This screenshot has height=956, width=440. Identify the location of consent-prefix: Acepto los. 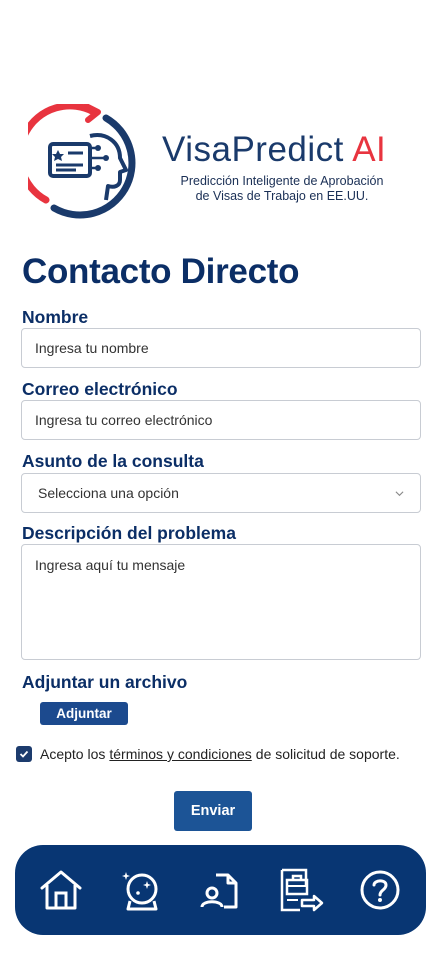
(73, 754).